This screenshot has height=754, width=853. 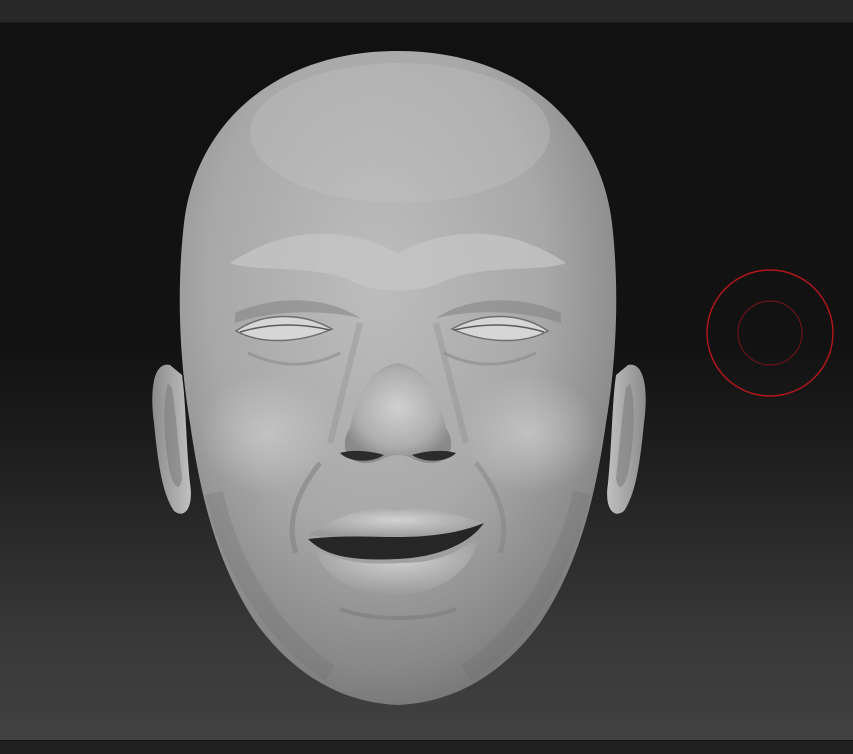 What do you see at coordinates (530, 433) in the screenshot?
I see `right-cheek` at bounding box center [530, 433].